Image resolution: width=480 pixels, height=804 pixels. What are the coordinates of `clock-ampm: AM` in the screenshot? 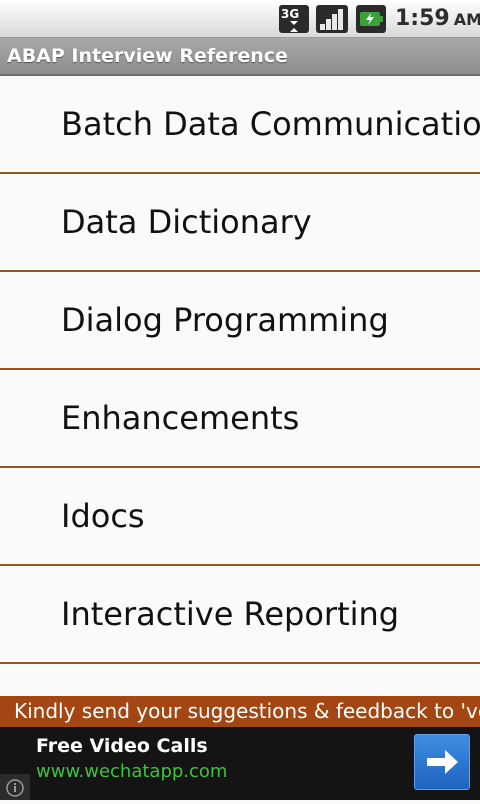 It's located at (466, 19).